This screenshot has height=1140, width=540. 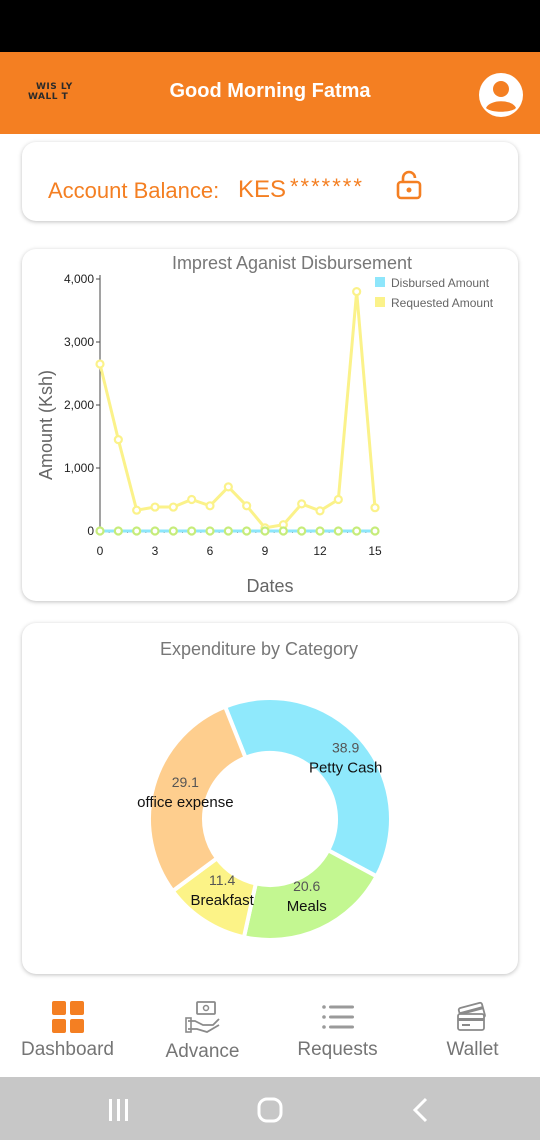 I want to click on account-balance-card: Account Balance: KES *******, so click(x=270, y=181).